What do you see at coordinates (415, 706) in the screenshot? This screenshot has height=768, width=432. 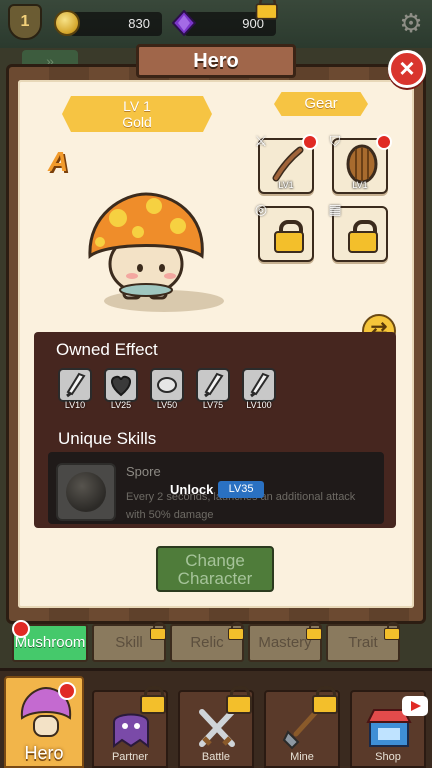 I see `video-ad-icon` at bounding box center [415, 706].